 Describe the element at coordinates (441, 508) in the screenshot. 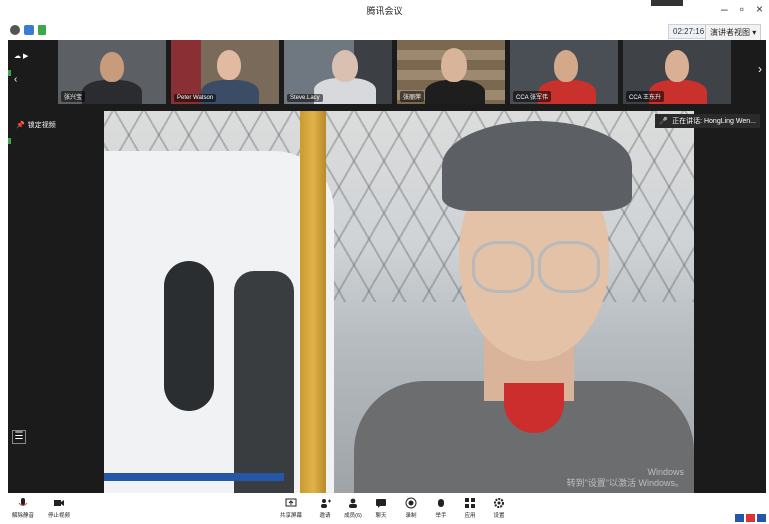

I see `raise-hand-button: 举手` at that location.